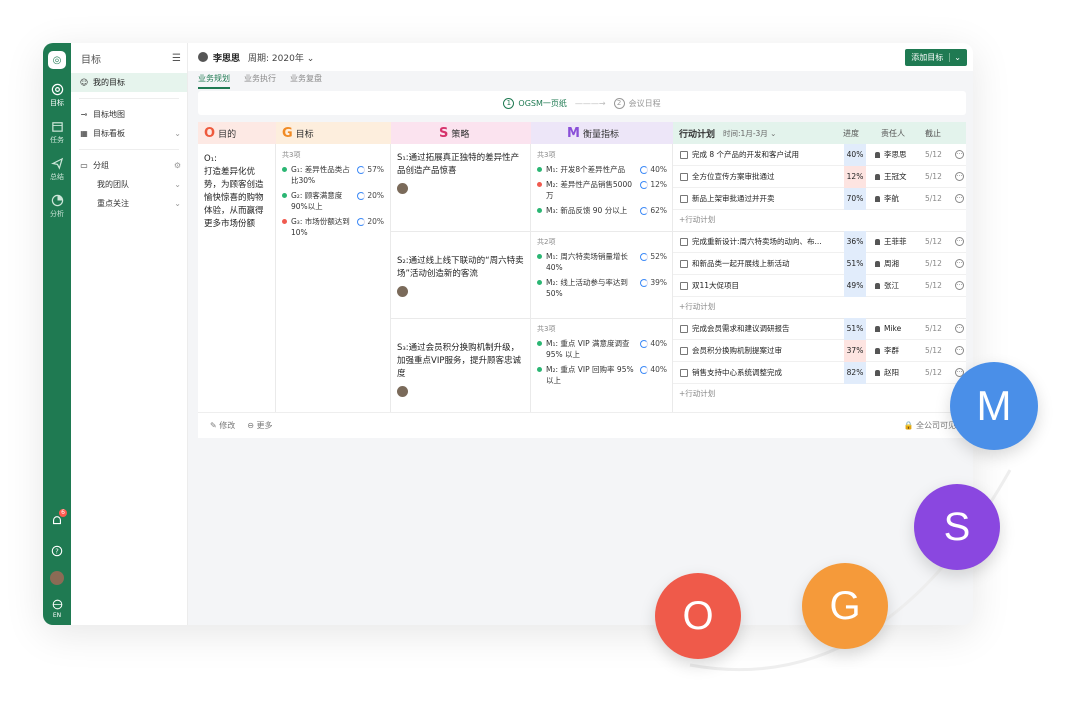  What do you see at coordinates (129, 184) in the screenshot?
I see `sidebar-item-my-team: 我的团队 ⌄` at bounding box center [129, 184].